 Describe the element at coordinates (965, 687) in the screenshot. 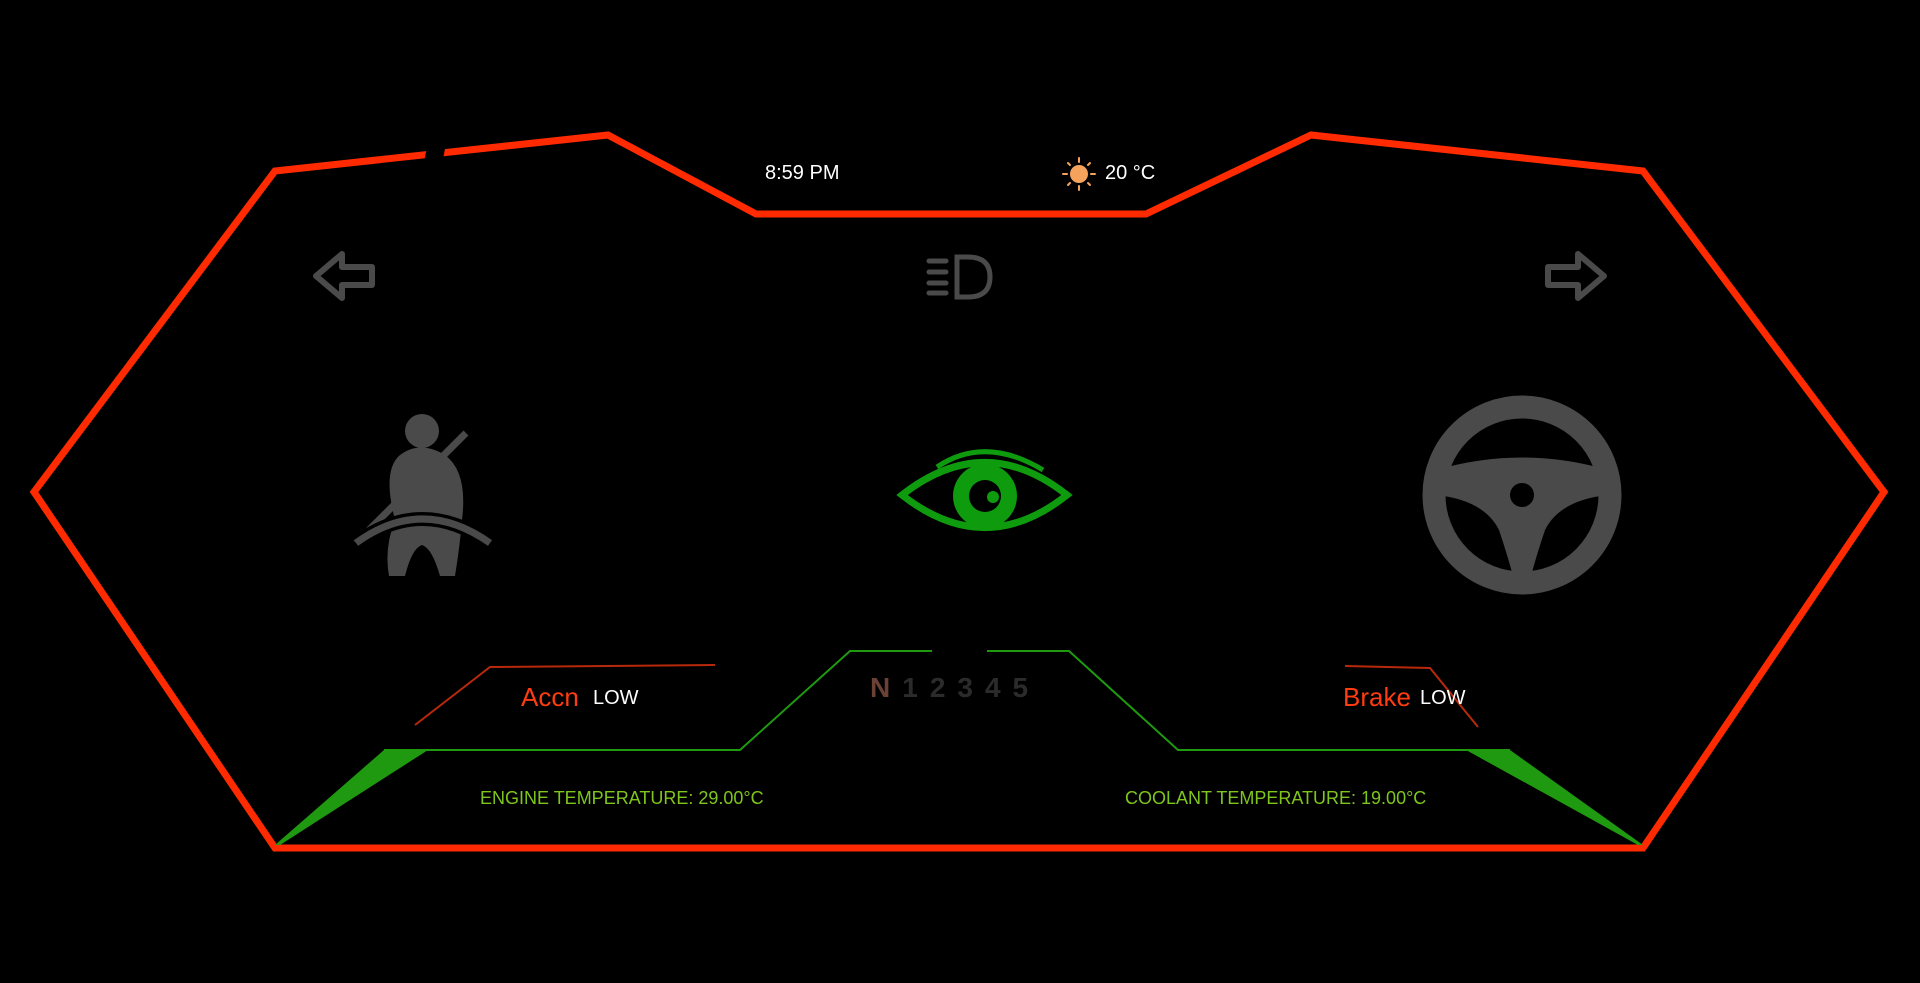

I see `gear-3: 3` at that location.